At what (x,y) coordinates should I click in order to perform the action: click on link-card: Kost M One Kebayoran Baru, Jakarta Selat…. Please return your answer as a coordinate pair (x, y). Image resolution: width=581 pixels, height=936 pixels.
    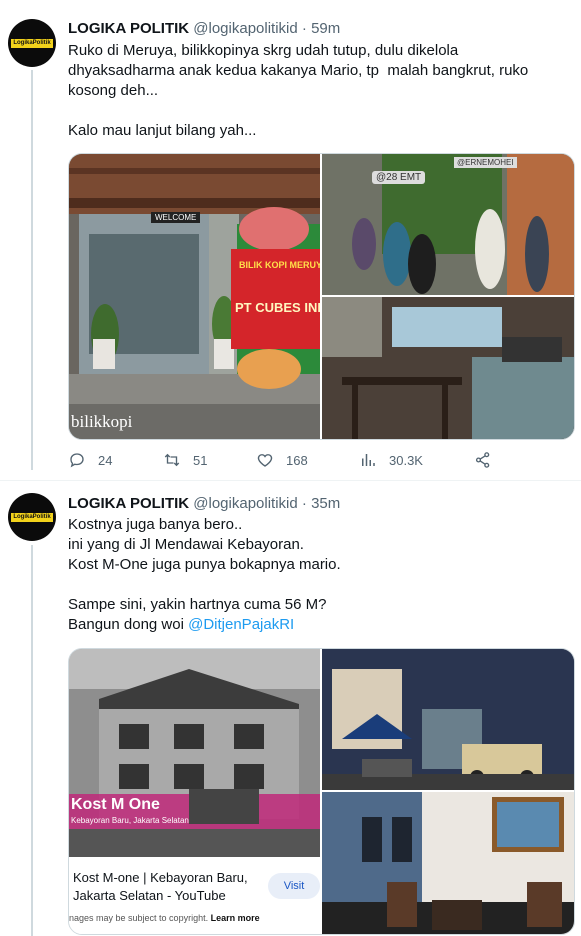
    Looking at the image, I should click on (194, 791).